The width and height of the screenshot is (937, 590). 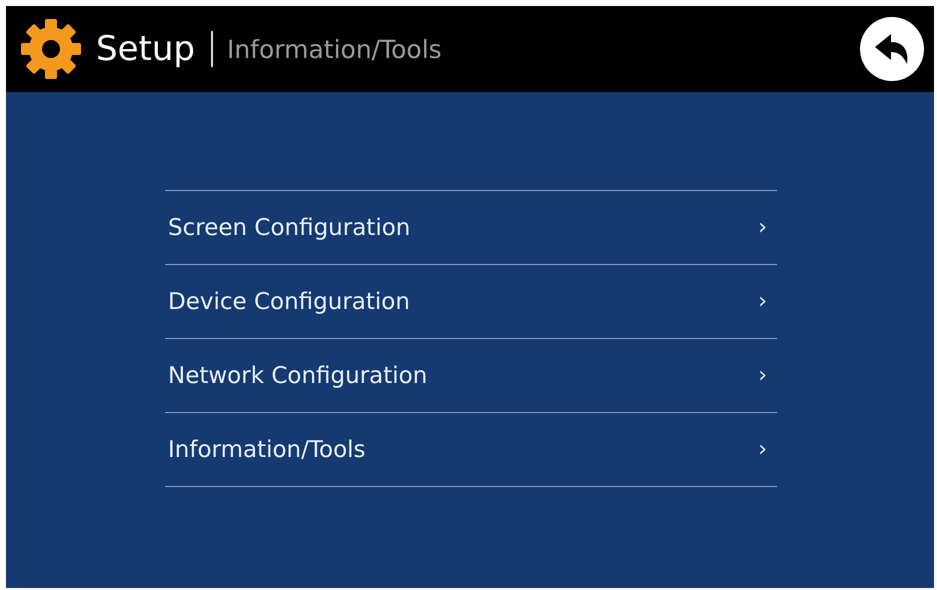 I want to click on menu-item: Device Configuration ›, so click(x=471, y=301).